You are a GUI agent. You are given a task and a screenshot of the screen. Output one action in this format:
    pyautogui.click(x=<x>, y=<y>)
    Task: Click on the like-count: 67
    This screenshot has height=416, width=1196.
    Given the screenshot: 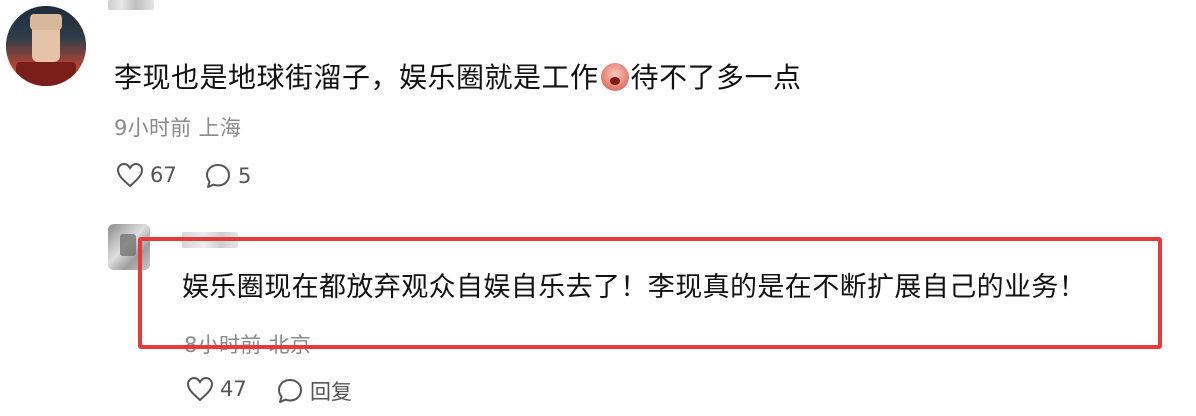 What is the action you would take?
    pyautogui.click(x=163, y=175)
    